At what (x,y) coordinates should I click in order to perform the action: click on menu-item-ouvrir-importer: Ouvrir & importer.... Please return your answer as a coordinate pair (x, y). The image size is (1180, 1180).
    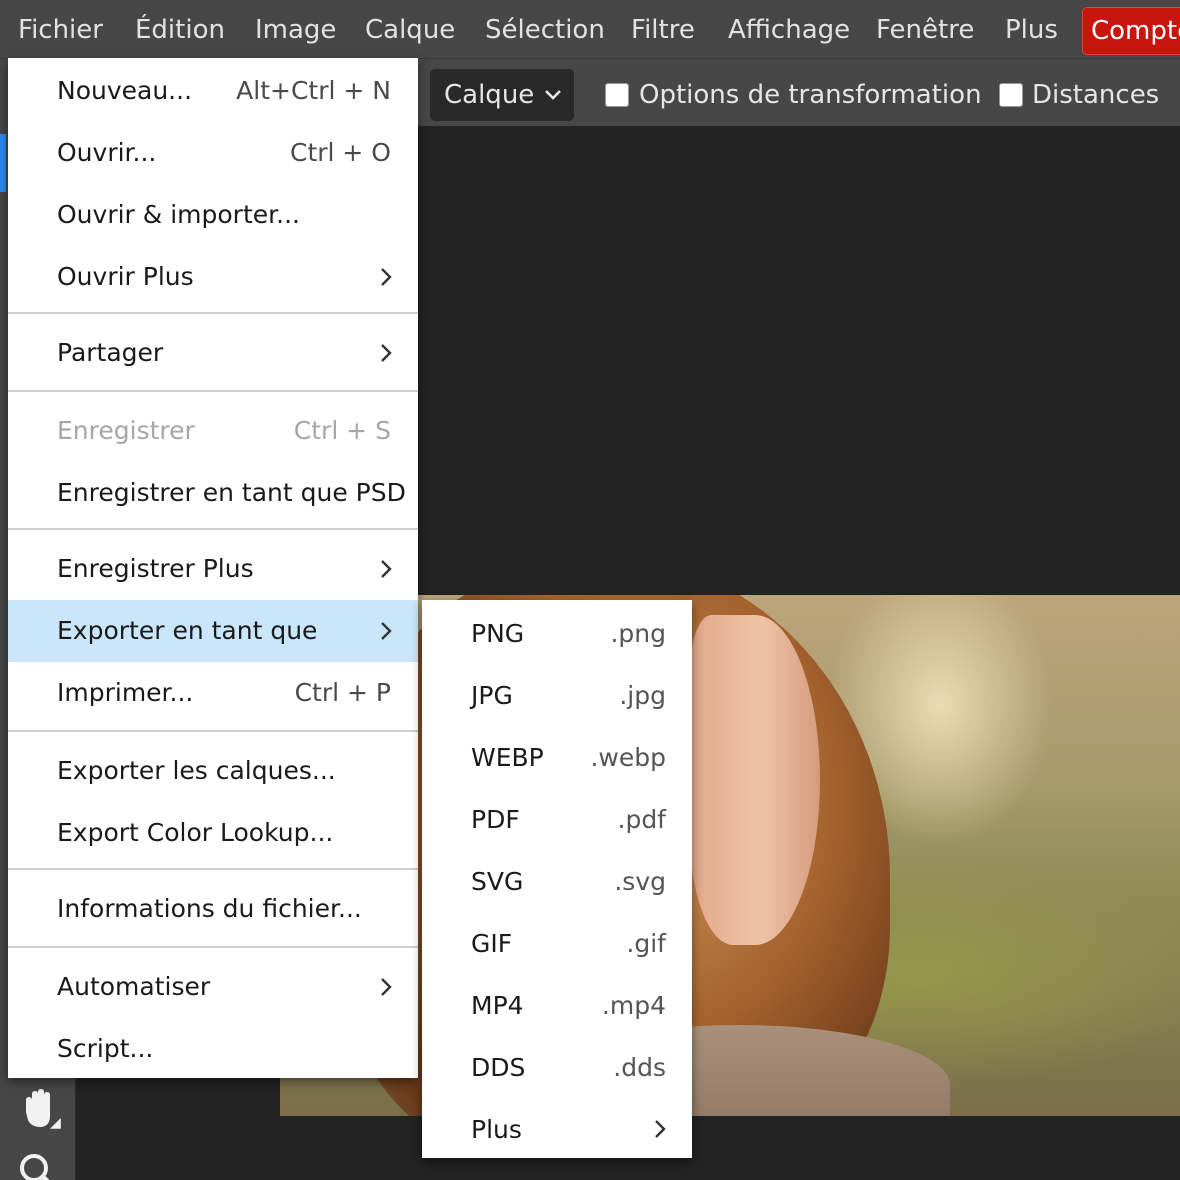
    Looking at the image, I should click on (213, 215).